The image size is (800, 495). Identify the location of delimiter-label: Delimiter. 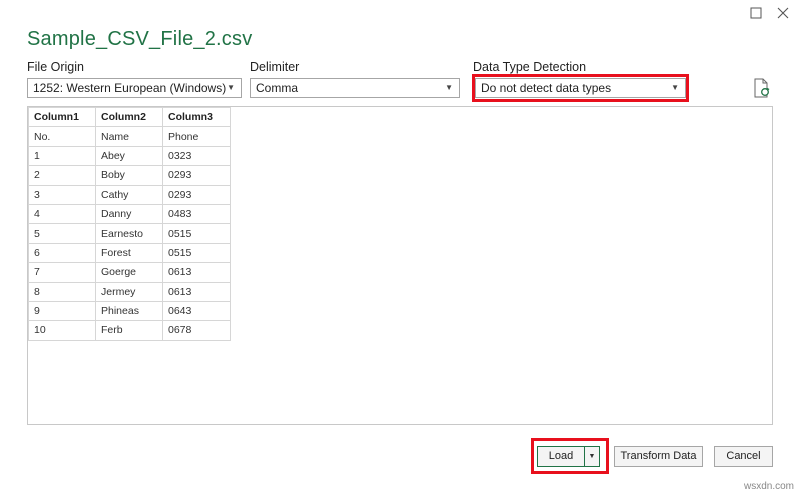
(275, 67).